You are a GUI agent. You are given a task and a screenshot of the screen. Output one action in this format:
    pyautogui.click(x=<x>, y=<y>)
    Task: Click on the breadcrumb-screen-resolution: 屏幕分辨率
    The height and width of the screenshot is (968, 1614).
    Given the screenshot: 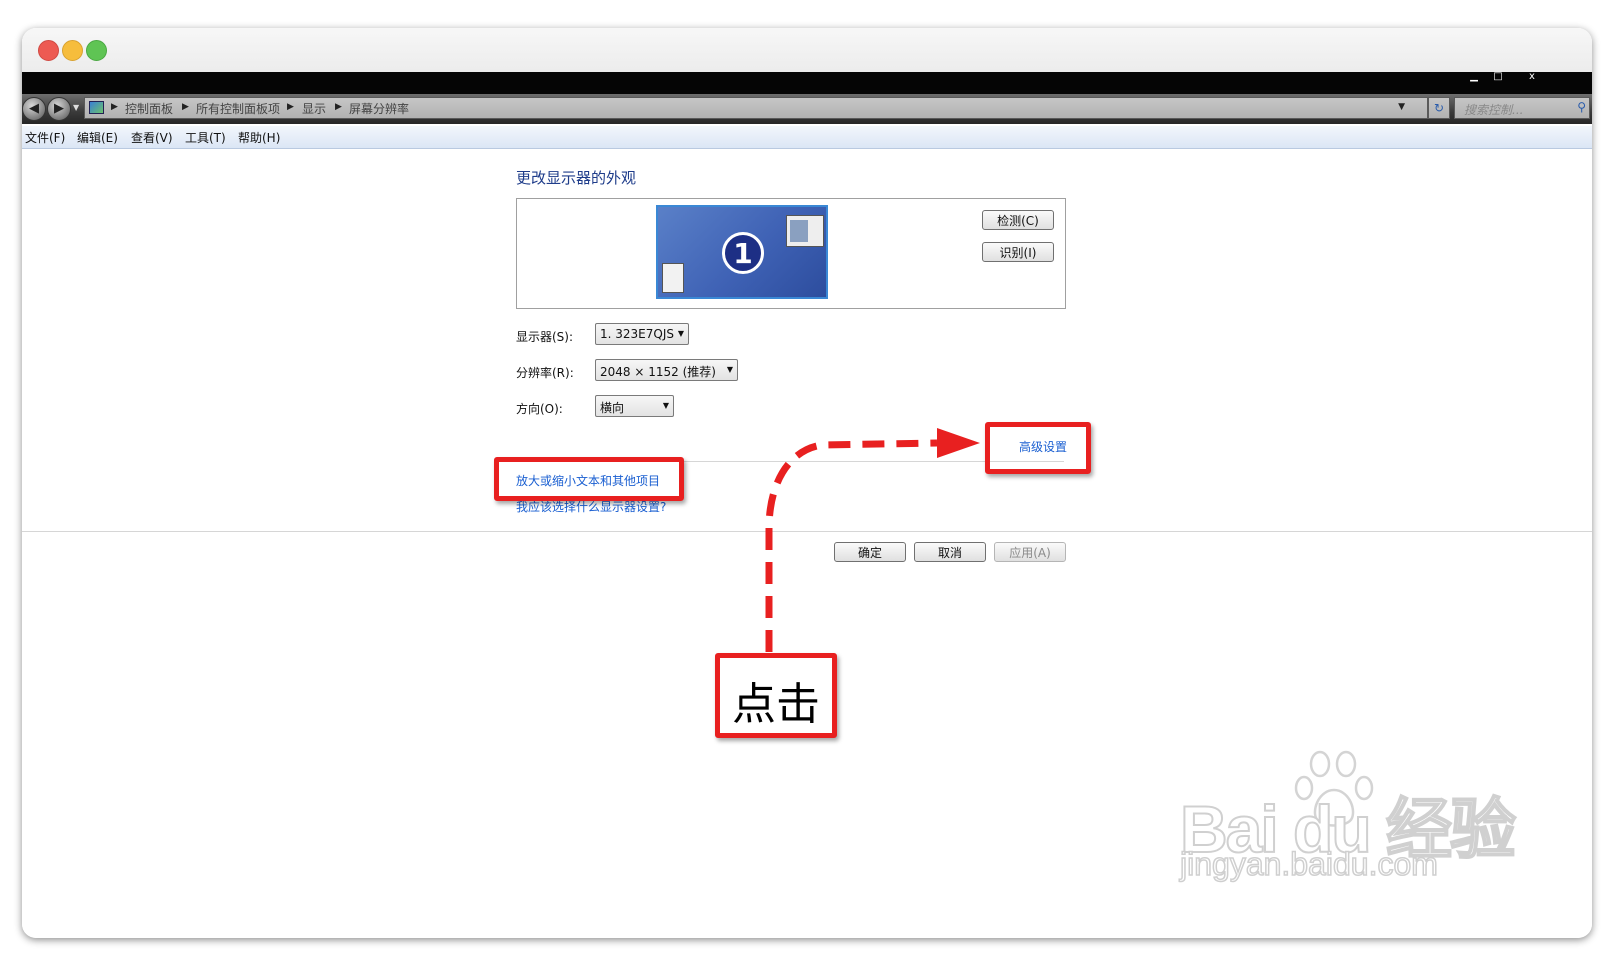 What is the action you would take?
    pyautogui.click(x=379, y=108)
    